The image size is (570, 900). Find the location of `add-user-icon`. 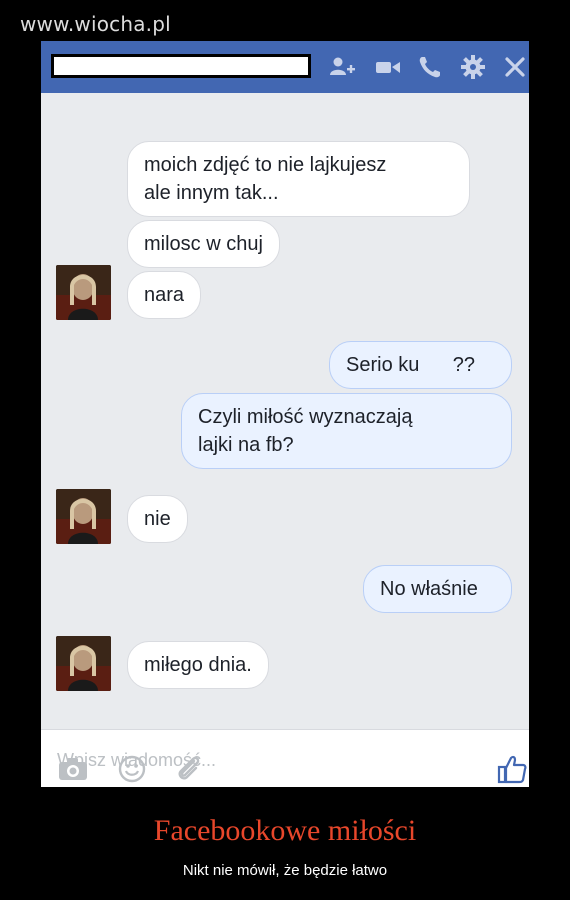

add-user-icon is located at coordinates (342, 67).